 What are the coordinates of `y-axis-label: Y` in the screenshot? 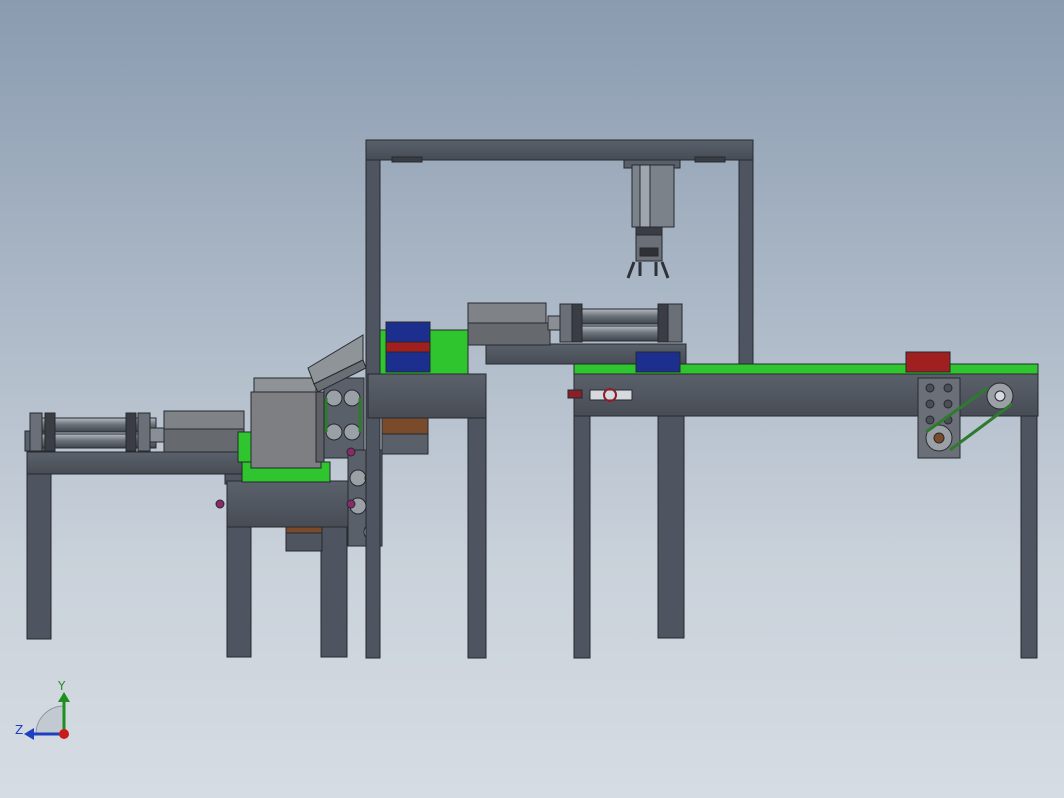 It's located at (61, 686).